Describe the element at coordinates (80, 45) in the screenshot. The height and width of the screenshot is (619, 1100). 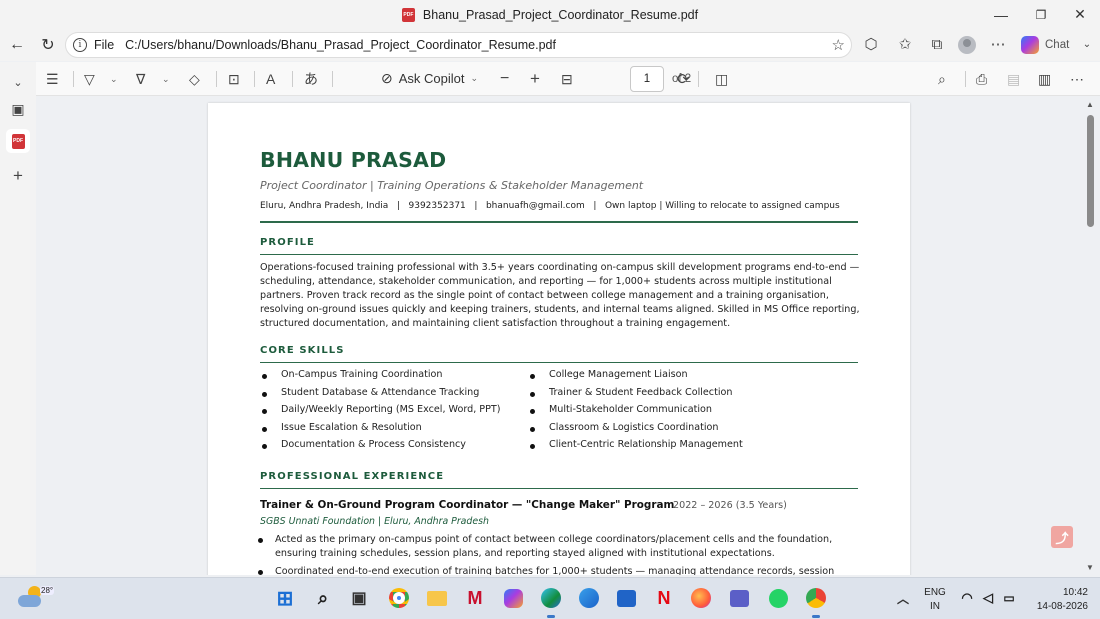
I see `info-icon: i` at that location.